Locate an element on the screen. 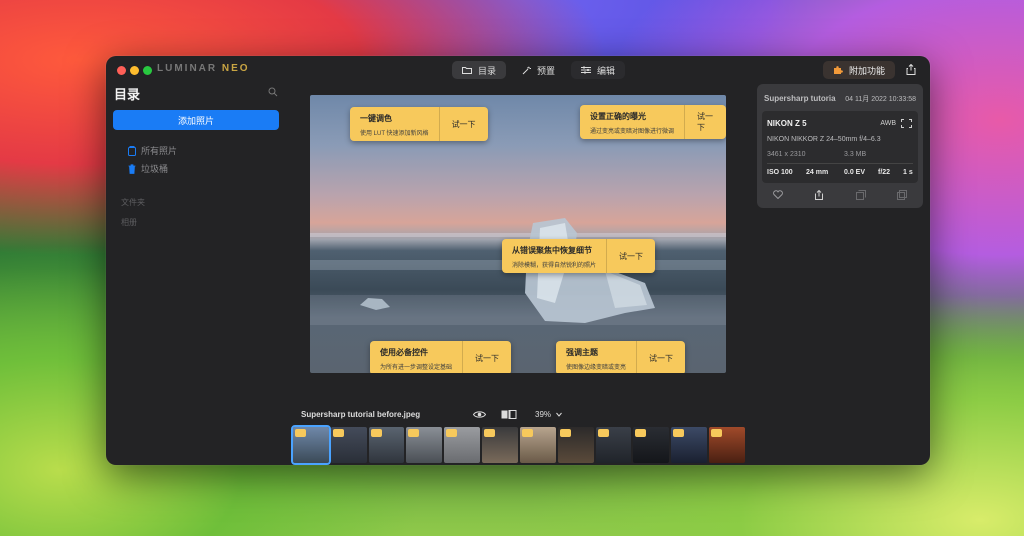 This screenshot has height=536, width=1024. chevron-down-icon is located at coordinates (559, 414).